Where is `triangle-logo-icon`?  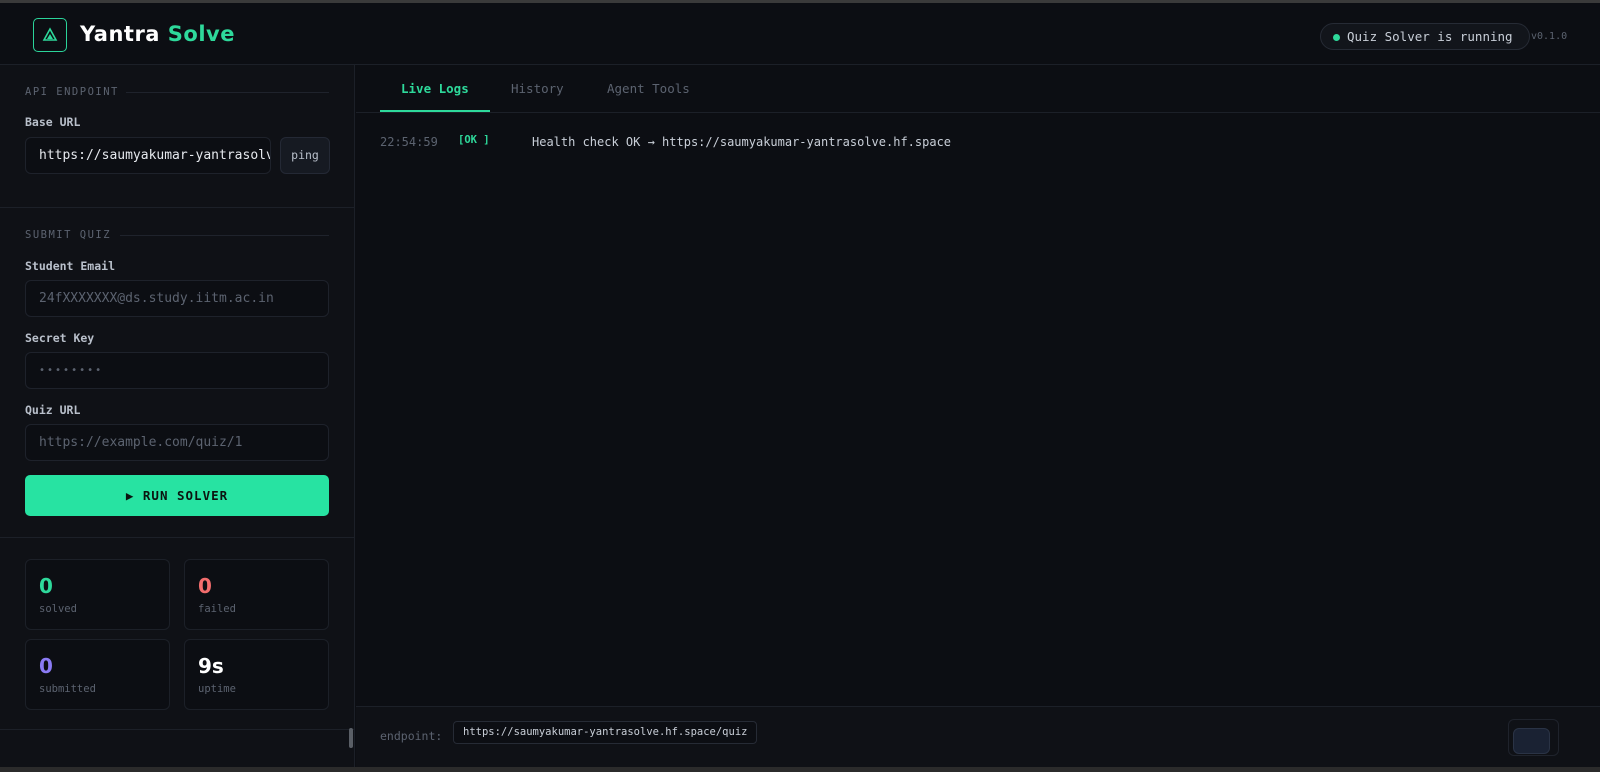 triangle-logo-icon is located at coordinates (50, 35).